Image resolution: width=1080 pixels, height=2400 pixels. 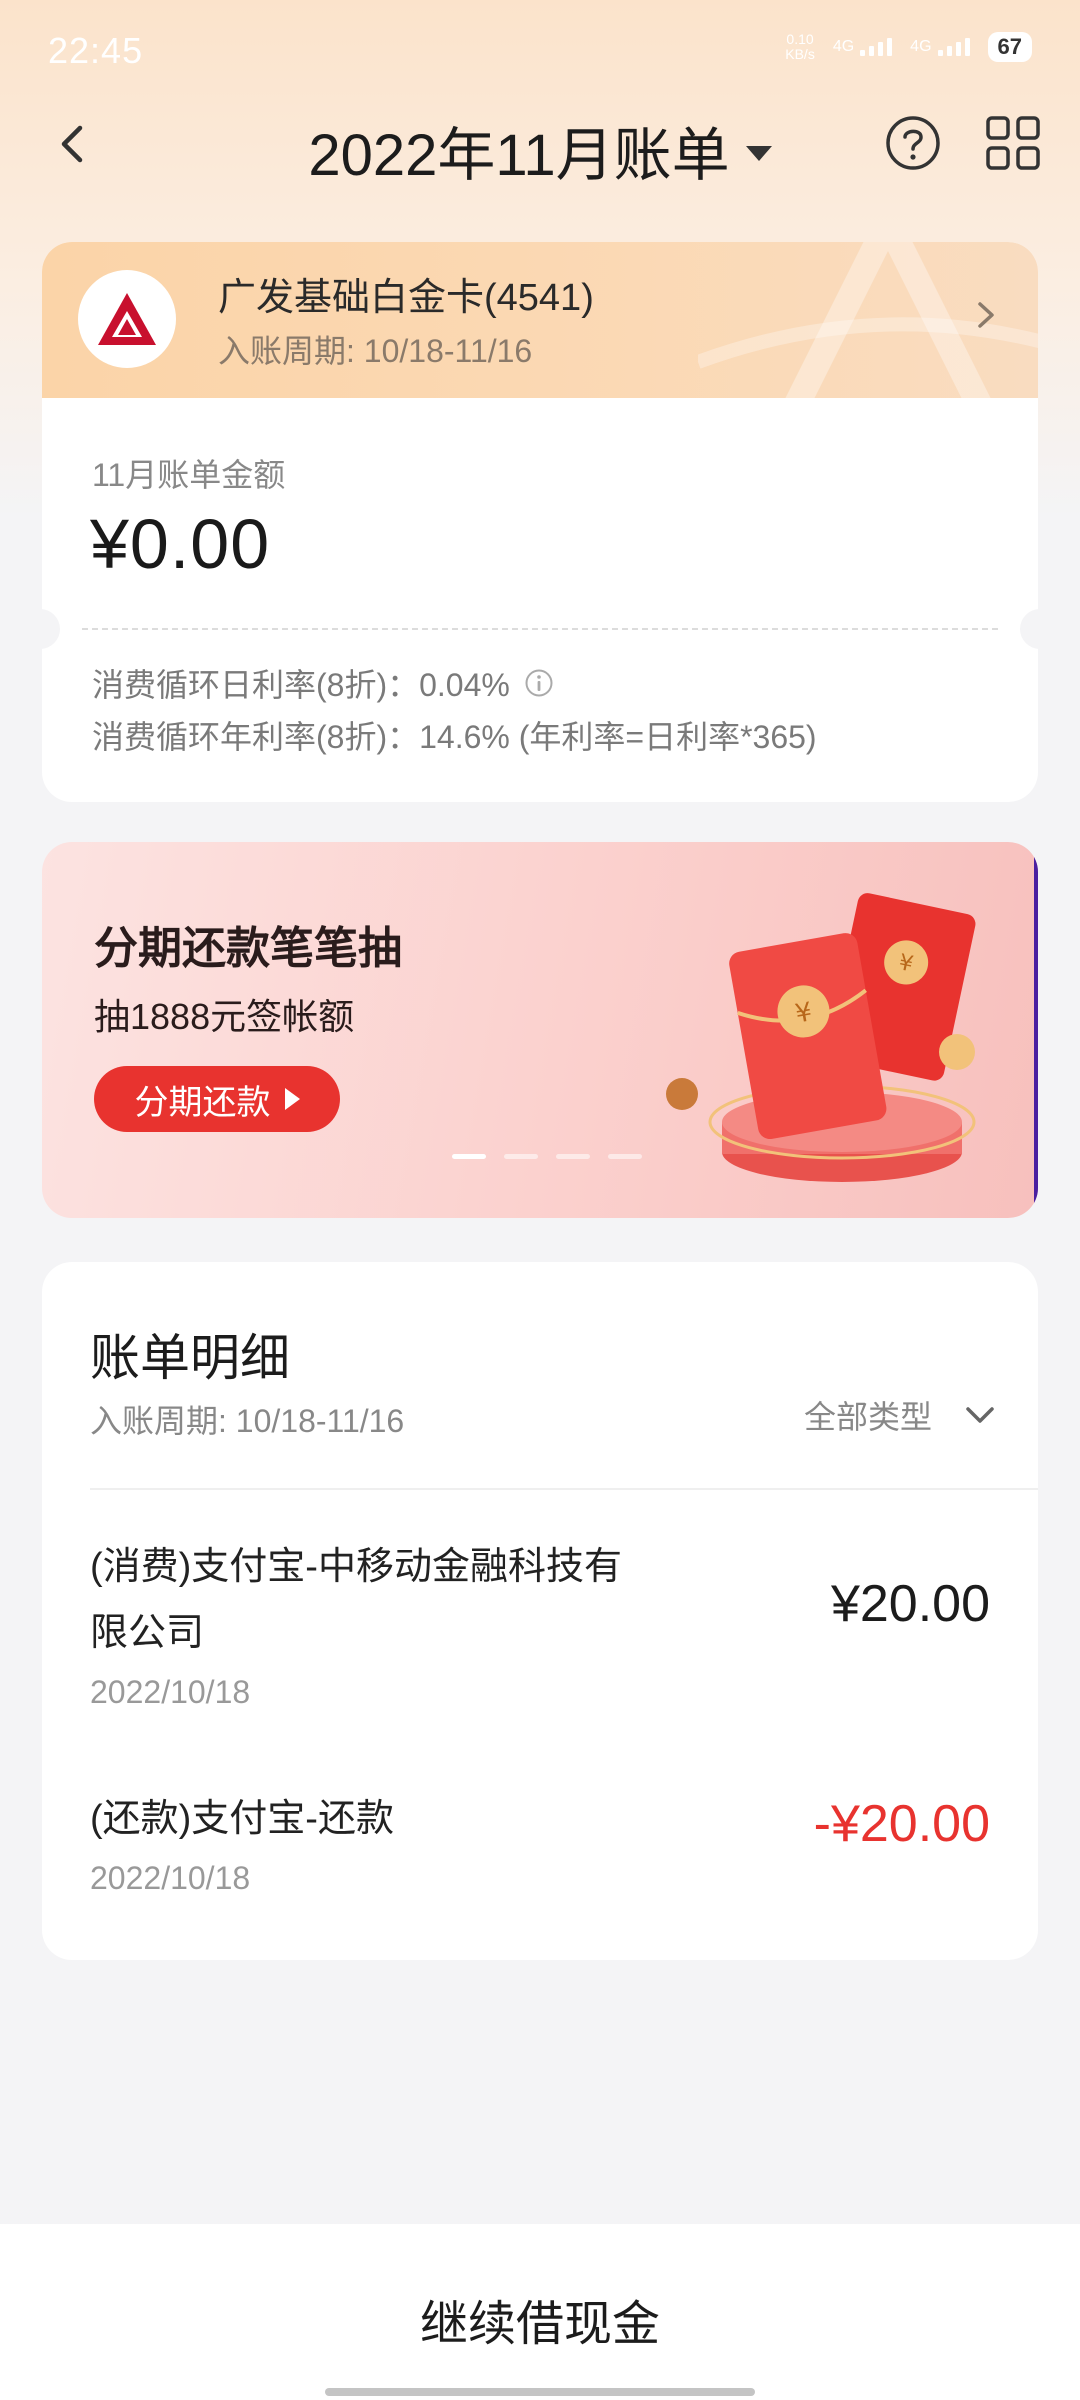 I want to click on card-period: 入账周期: 10/18-11/16, so click(x=375, y=351).